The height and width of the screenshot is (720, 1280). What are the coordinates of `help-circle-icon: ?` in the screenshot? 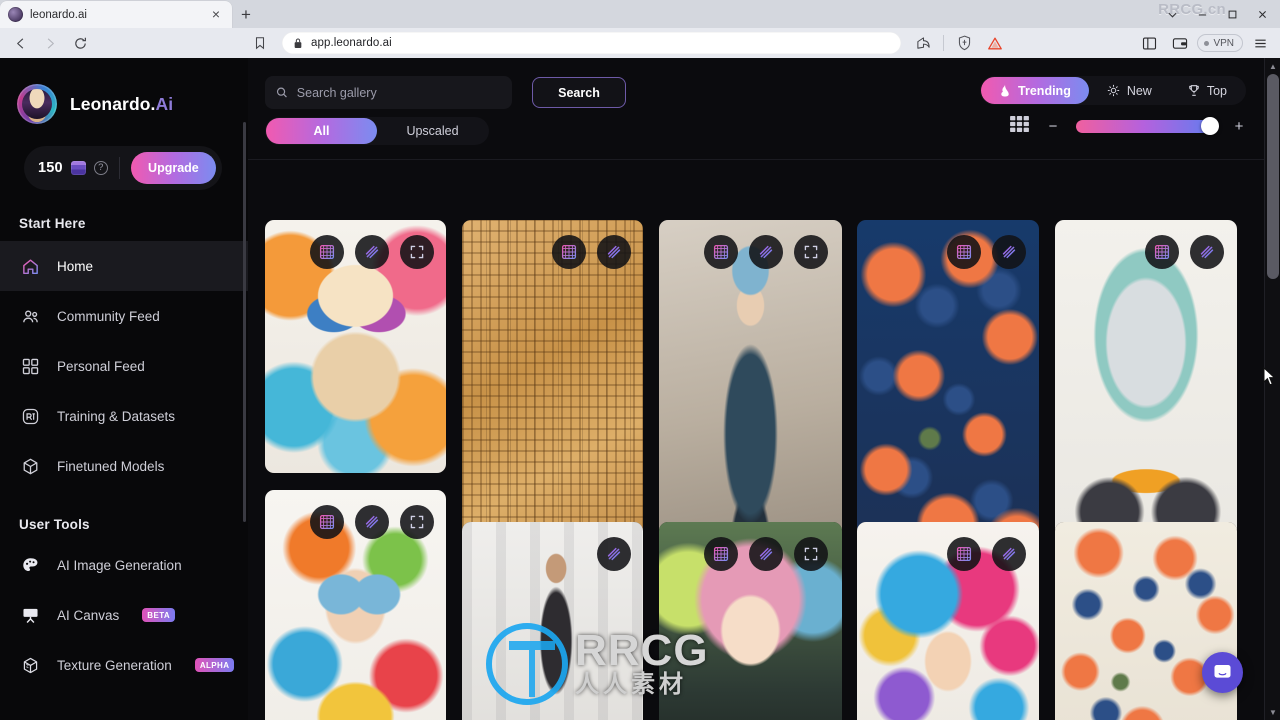 It's located at (100, 168).